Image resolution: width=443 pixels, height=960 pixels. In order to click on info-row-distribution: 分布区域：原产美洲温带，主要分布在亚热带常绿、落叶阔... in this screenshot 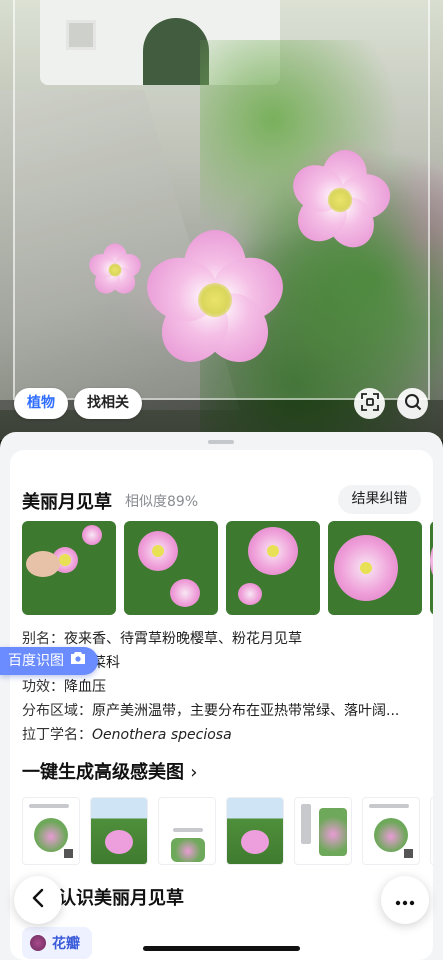, I will do `click(211, 711)`.